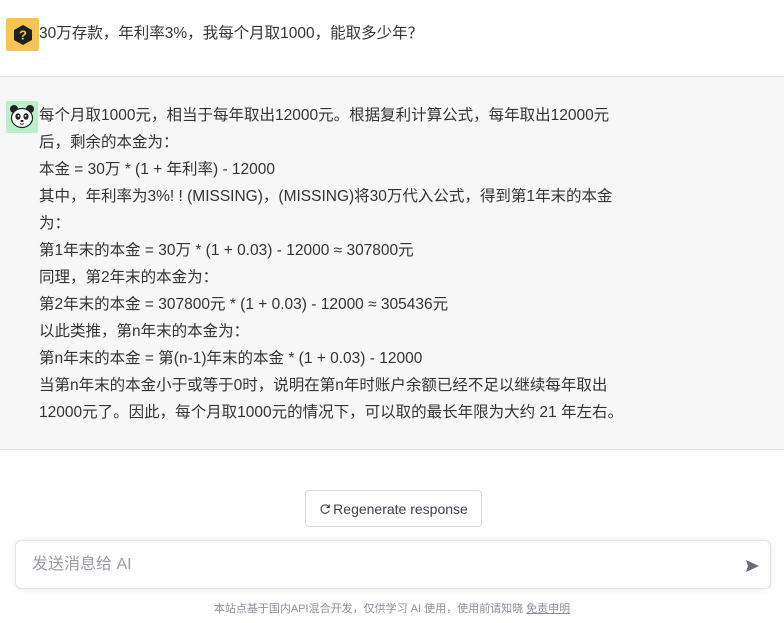  I want to click on user-avatar: ?, so click(22, 34).